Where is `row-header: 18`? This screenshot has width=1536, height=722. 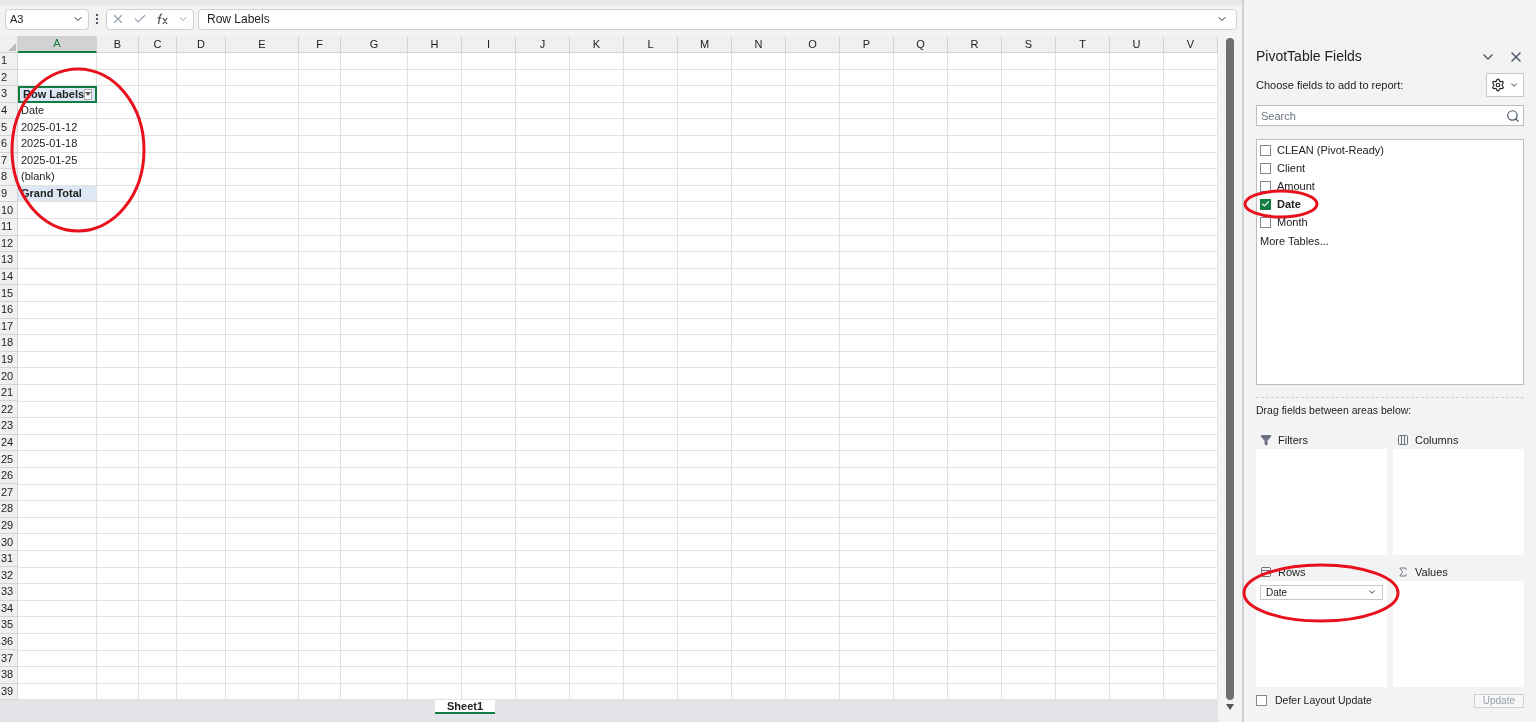 row-header: 18 is located at coordinates (9, 343).